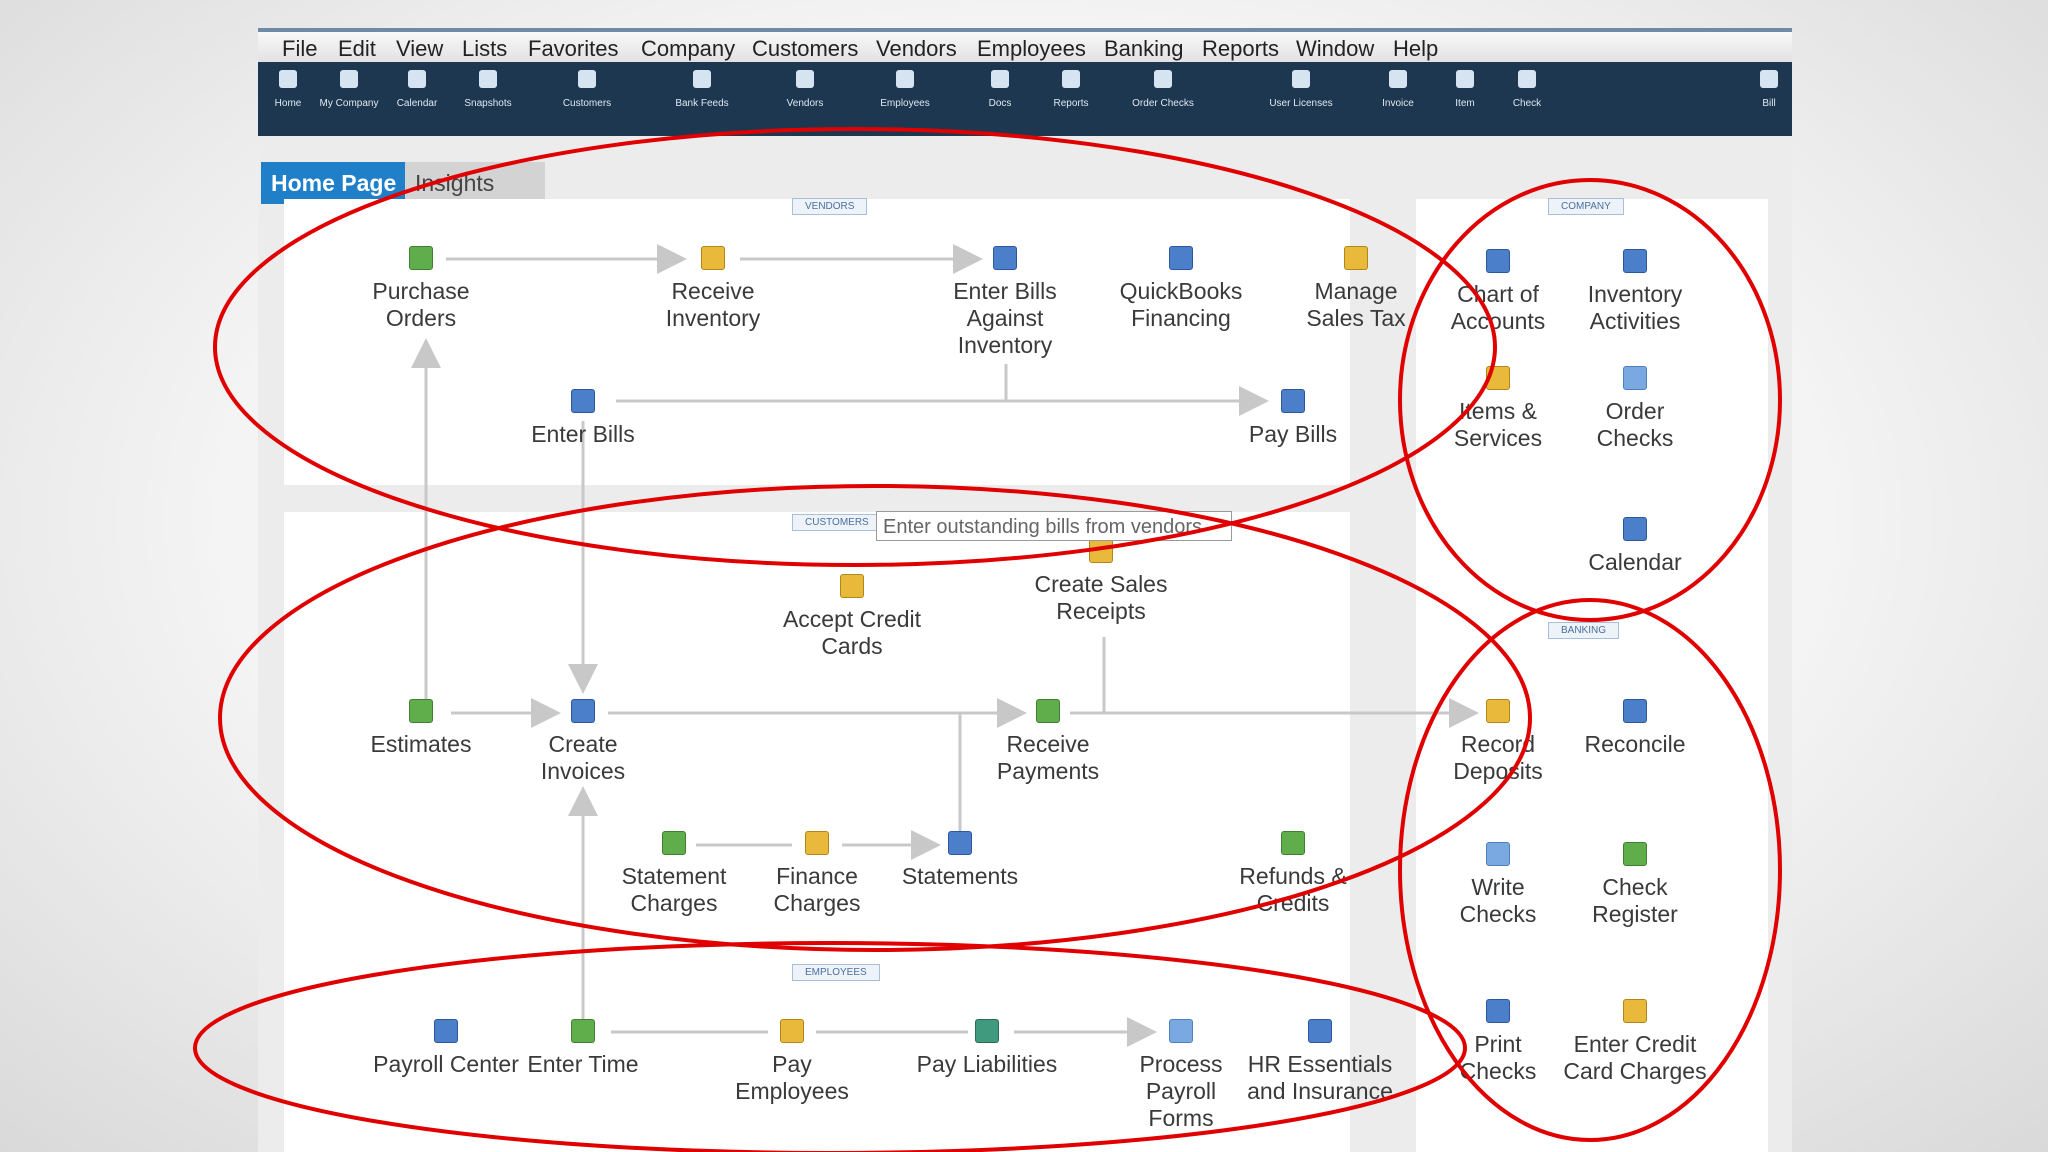 This screenshot has width=2048, height=1152. What do you see at coordinates (1590, 870) in the screenshot?
I see `annotation-oval-banking` at bounding box center [1590, 870].